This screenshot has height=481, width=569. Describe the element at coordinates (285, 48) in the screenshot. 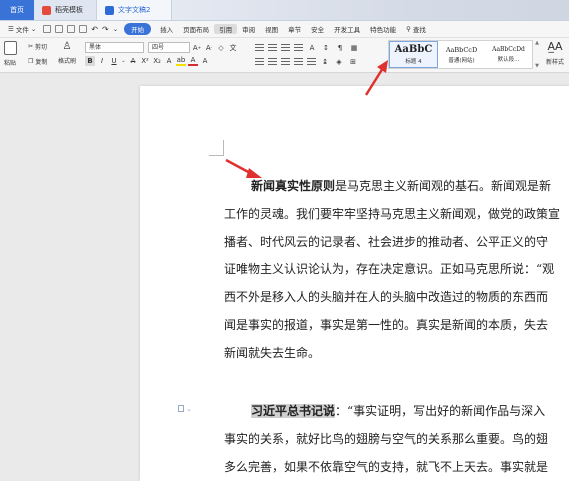

I see `decrease-indent-icon` at that location.